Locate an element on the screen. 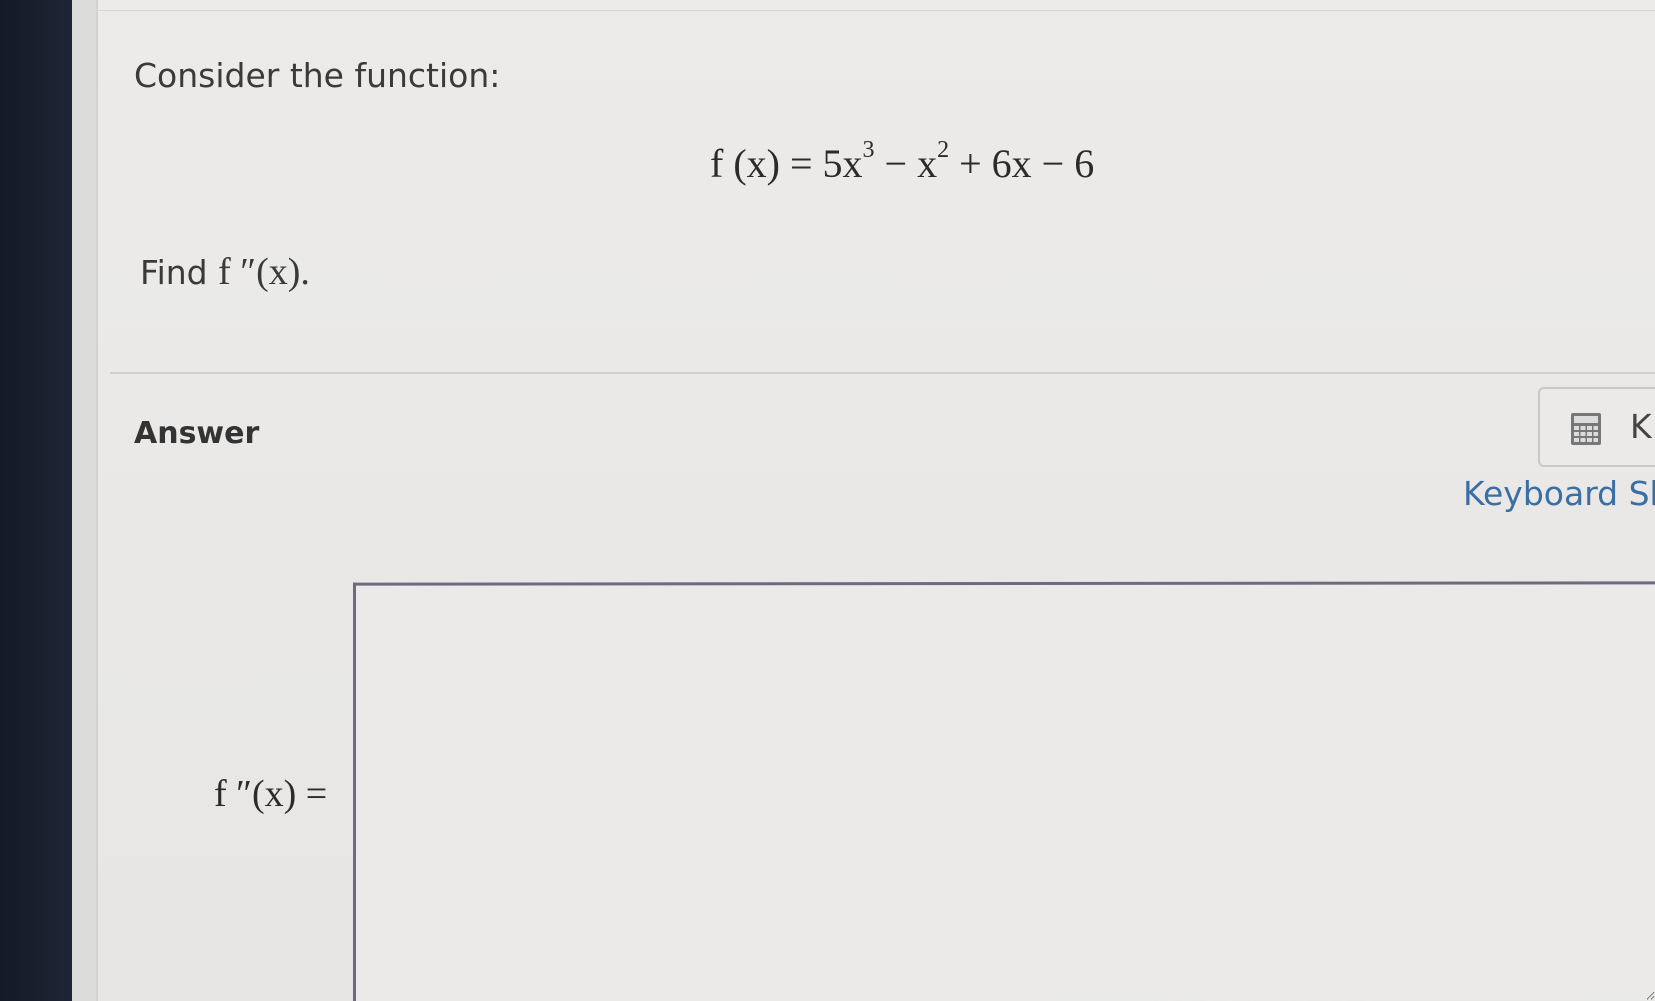 This screenshot has width=1655, height=1001. equation-middle: − x is located at coordinates (906, 163).